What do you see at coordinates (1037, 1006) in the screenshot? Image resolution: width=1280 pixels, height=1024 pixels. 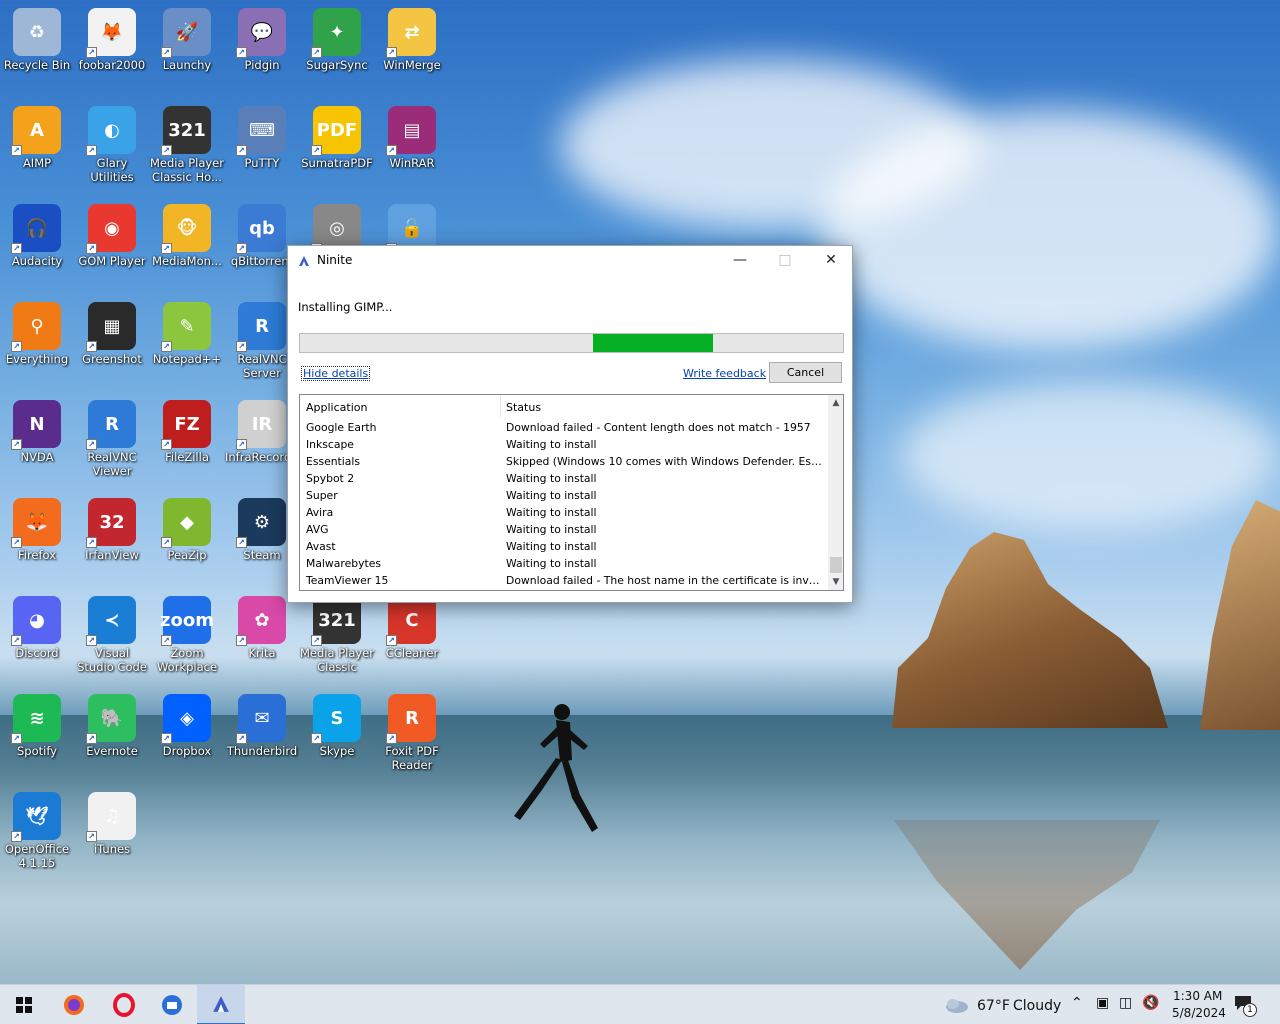 I see `weather-desc: Cloudy` at bounding box center [1037, 1006].